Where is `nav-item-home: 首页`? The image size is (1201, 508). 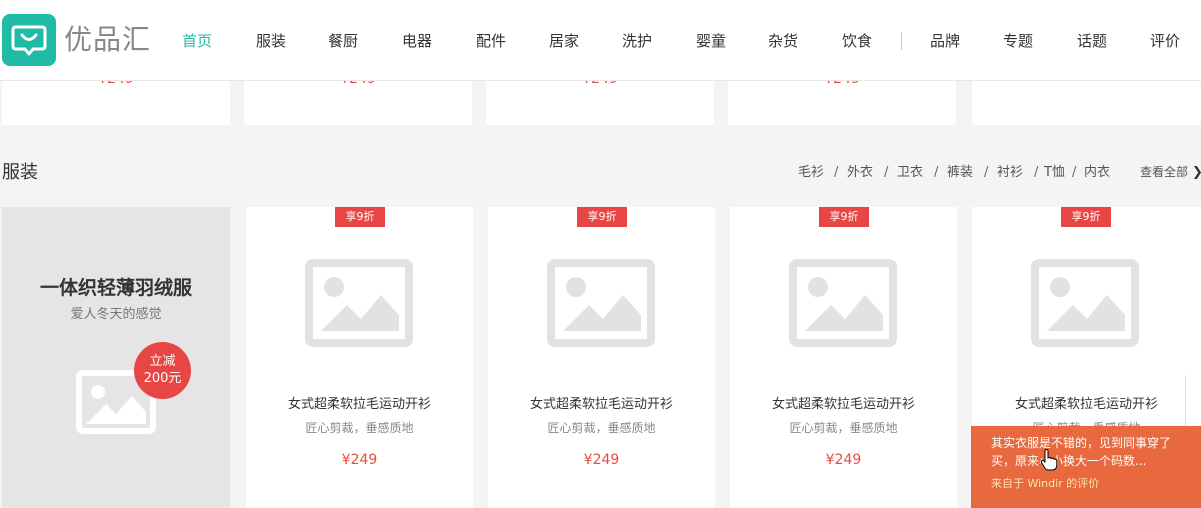
nav-item-home: 首页 is located at coordinates (197, 41).